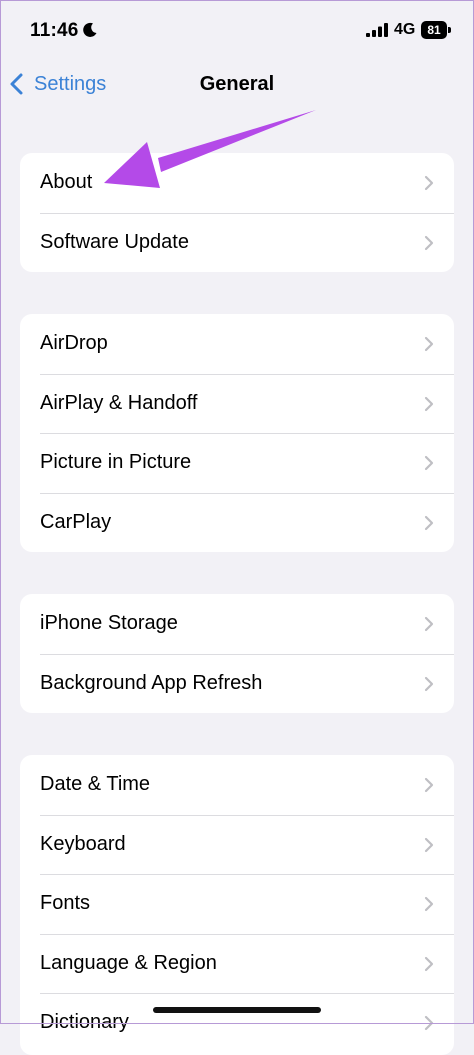 The image size is (474, 1055). What do you see at coordinates (237, 785) in the screenshot?
I see `settings-row-date-time: Date & Time` at bounding box center [237, 785].